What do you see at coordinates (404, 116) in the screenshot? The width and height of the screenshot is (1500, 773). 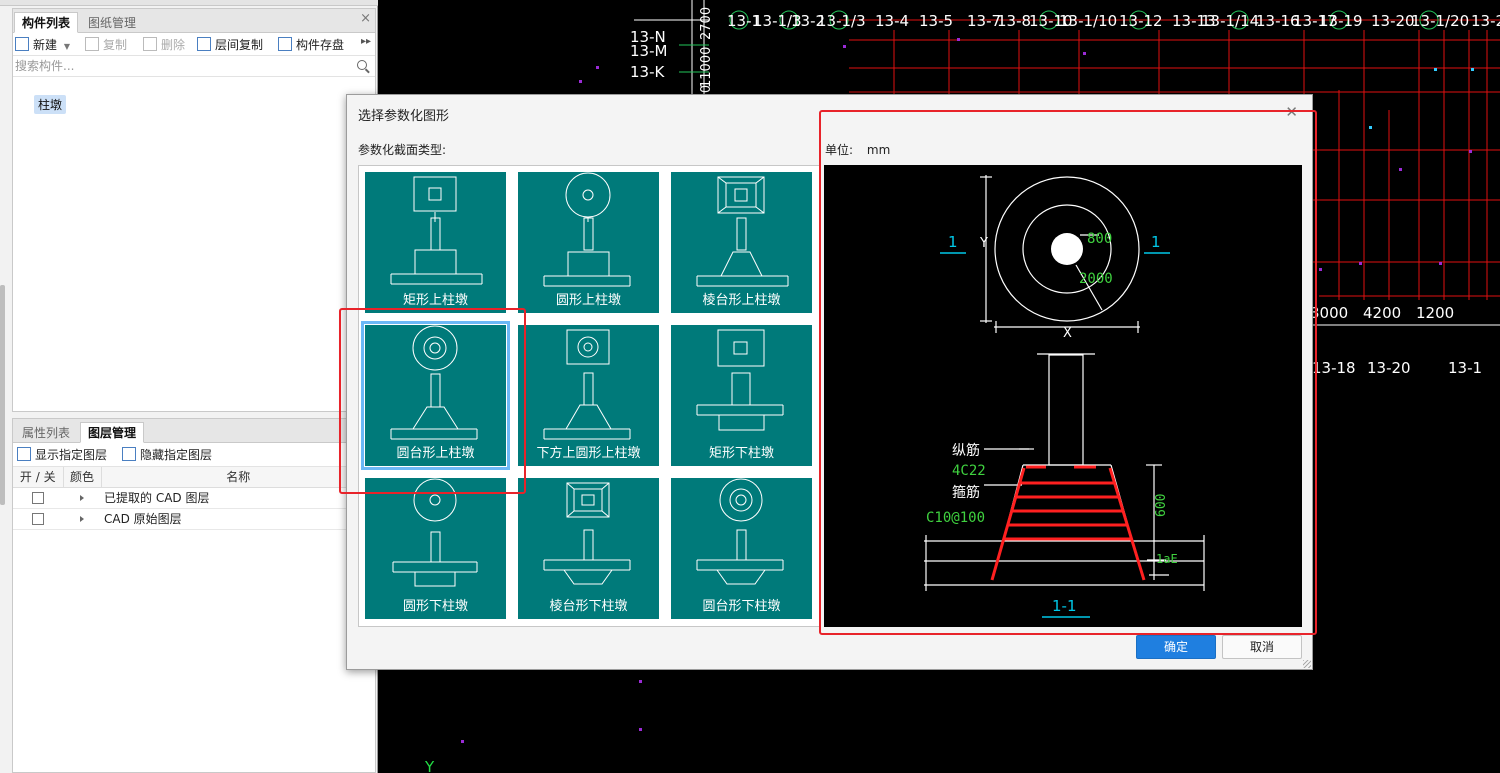 I see `dialog-title: 选择参数化图形` at bounding box center [404, 116].